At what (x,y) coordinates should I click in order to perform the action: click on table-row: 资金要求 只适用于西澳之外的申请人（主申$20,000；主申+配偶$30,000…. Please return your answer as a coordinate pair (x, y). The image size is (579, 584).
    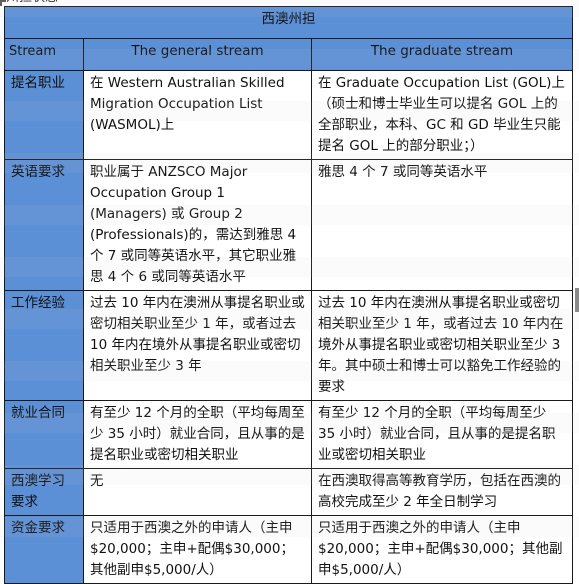
    Looking at the image, I should click on (289, 549).